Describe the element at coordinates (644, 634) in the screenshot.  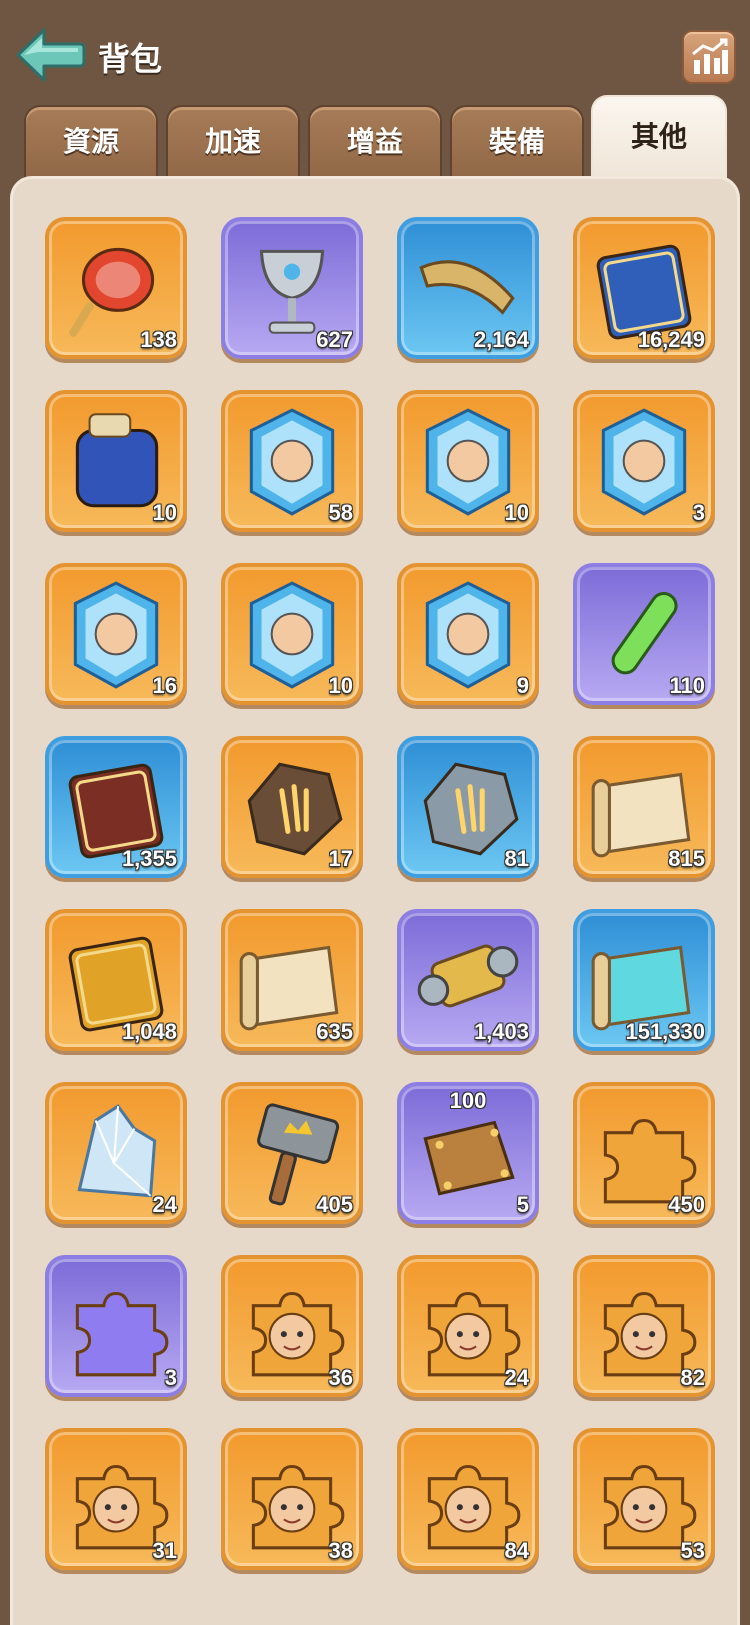
I see `inventory-item: 110` at that location.